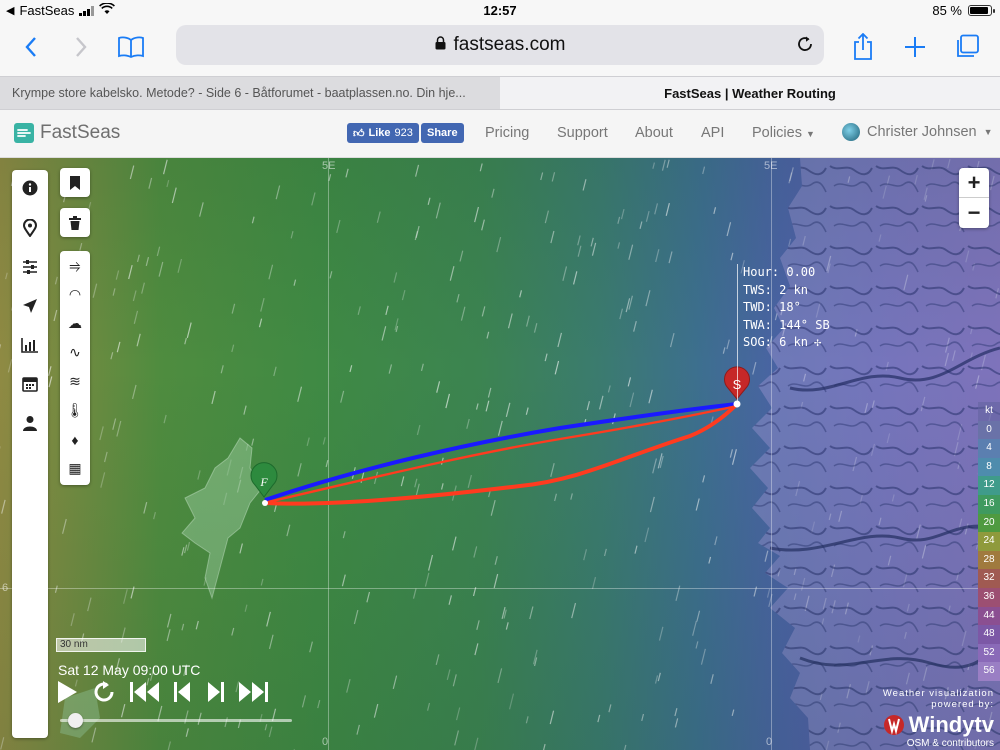 The image size is (1000, 750). I want to click on raindrop-icon: ♦, so click(75, 439).